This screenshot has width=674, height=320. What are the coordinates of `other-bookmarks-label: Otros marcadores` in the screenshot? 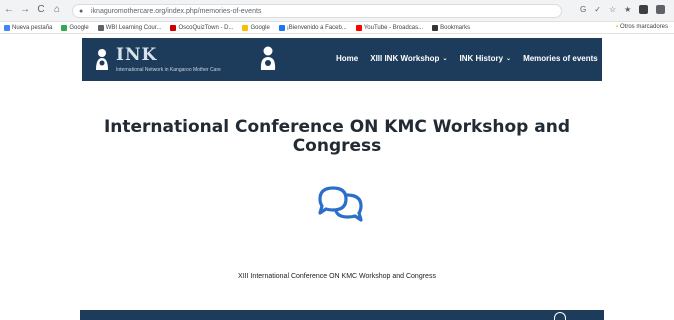 It's located at (643, 27).